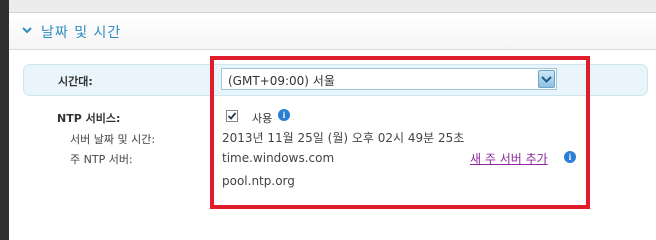  What do you see at coordinates (332, 6) in the screenshot?
I see `top-bar` at bounding box center [332, 6].